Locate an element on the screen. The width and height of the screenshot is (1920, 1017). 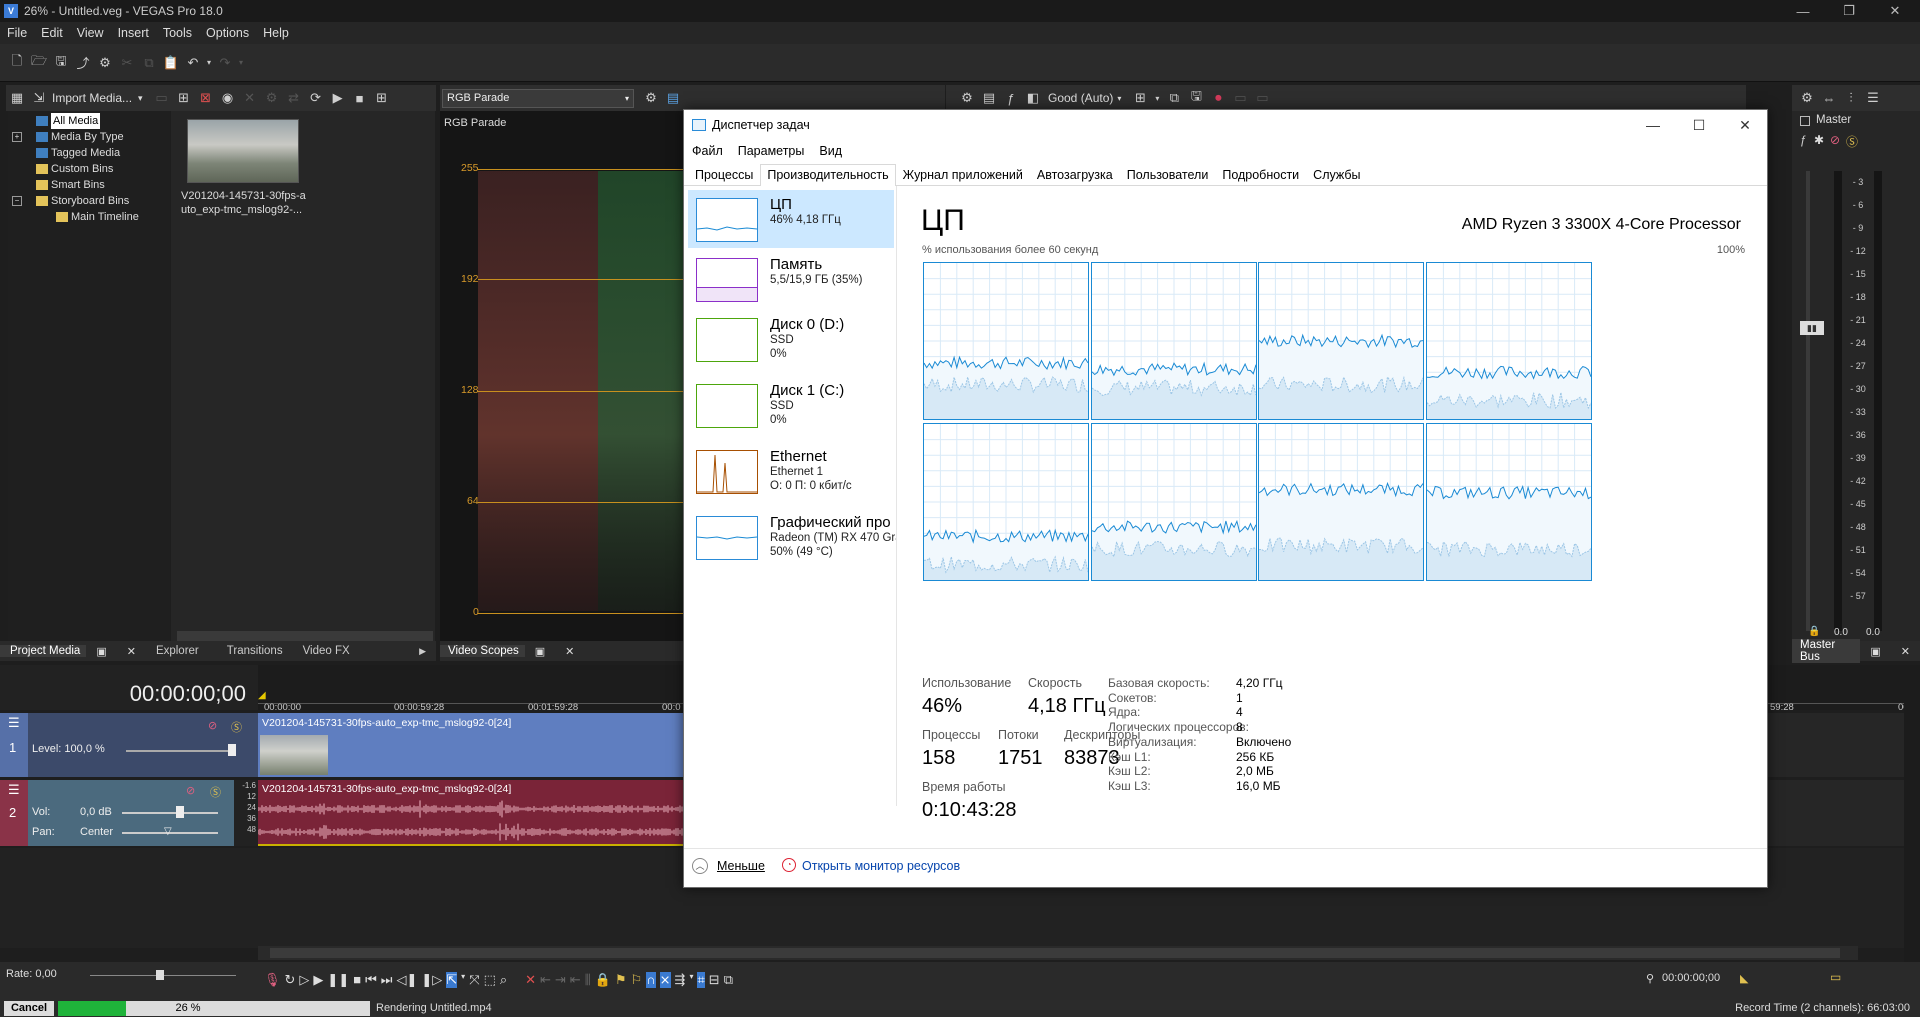
tab-explorer: Explorer is located at coordinates (177, 651).